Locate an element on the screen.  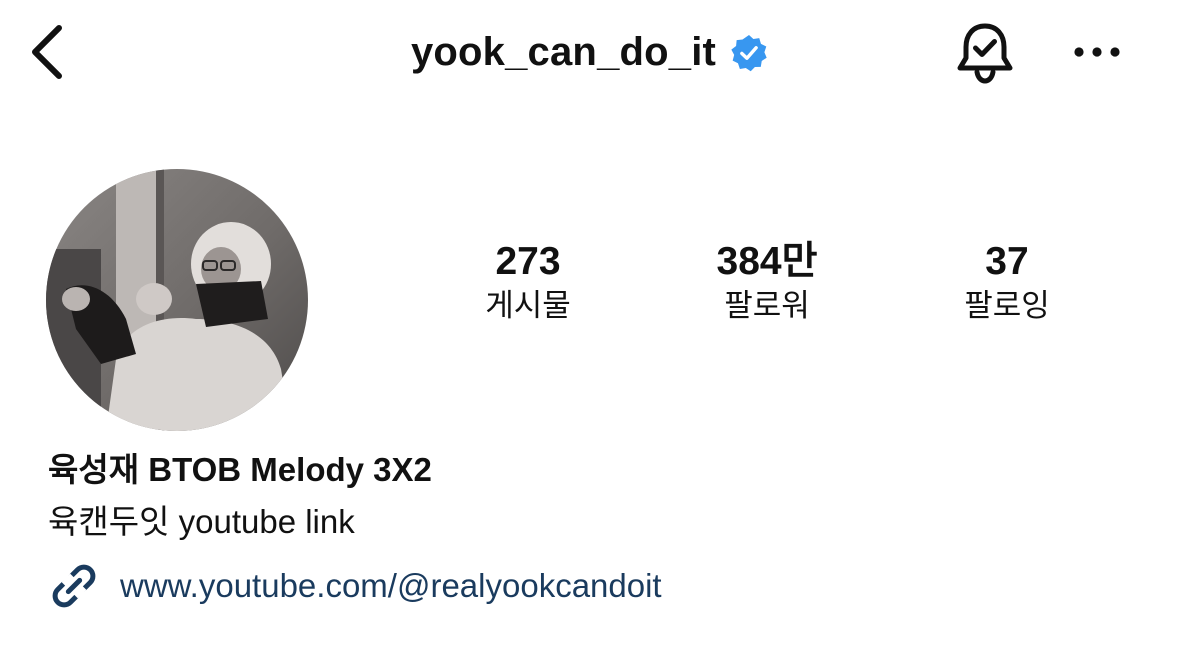
username-title: yook_can_do_it is located at coordinates (563, 52).